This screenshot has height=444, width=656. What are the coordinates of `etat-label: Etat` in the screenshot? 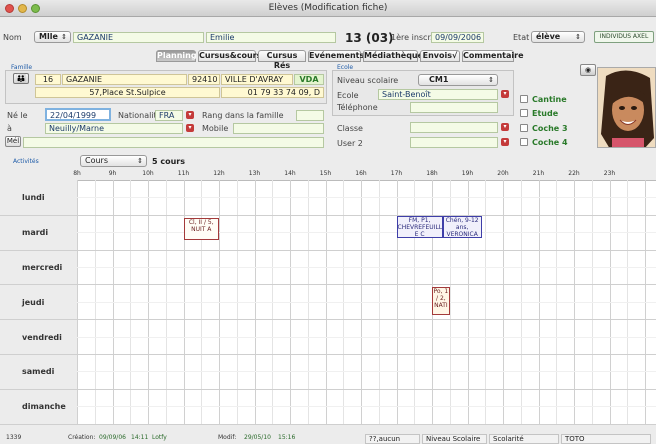 It's located at (521, 37).